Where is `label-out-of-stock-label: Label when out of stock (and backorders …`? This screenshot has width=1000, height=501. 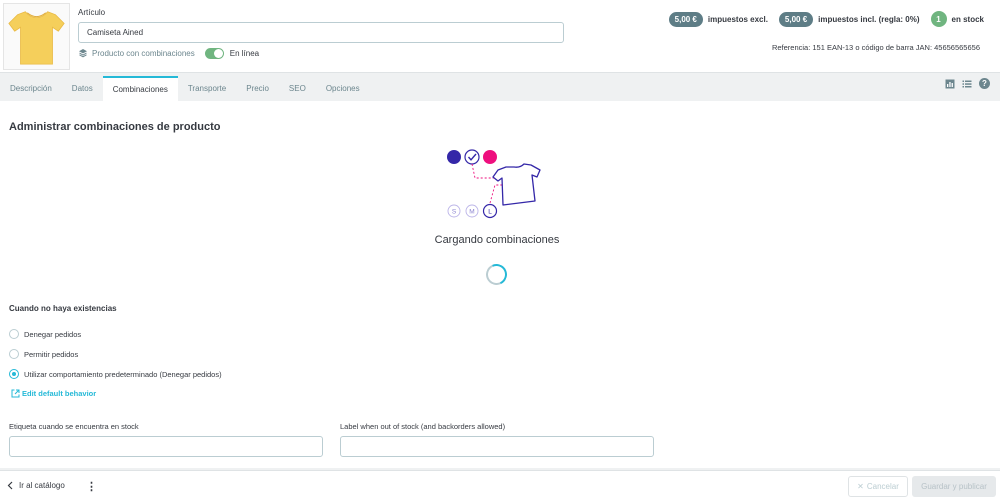
label-out-of-stock-label: Label when out of stock (and backorders … is located at coordinates (423, 426).